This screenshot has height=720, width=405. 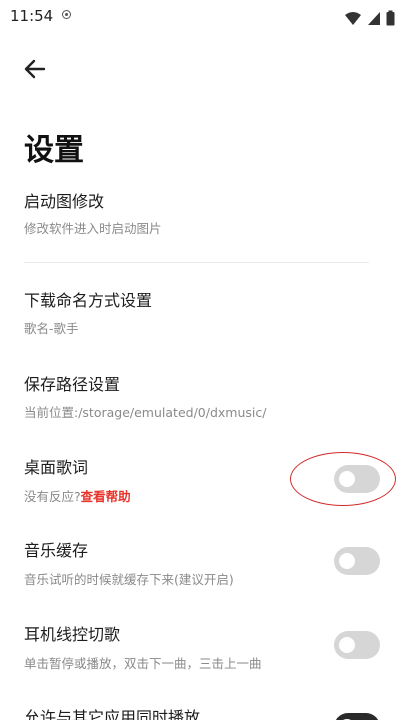 I want to click on arrow-left-icon, so click(x=35, y=69).